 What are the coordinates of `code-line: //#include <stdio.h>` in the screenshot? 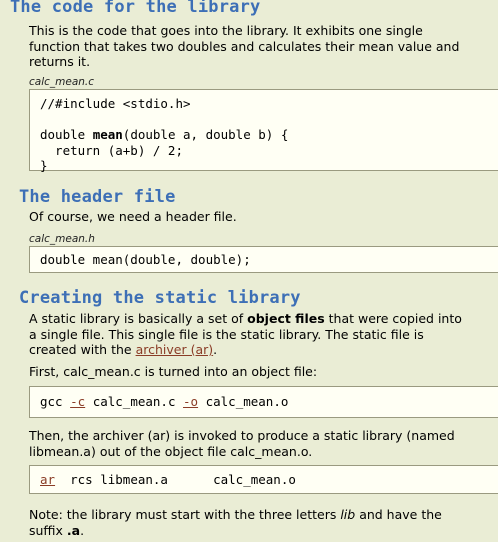 It's located at (115, 103).